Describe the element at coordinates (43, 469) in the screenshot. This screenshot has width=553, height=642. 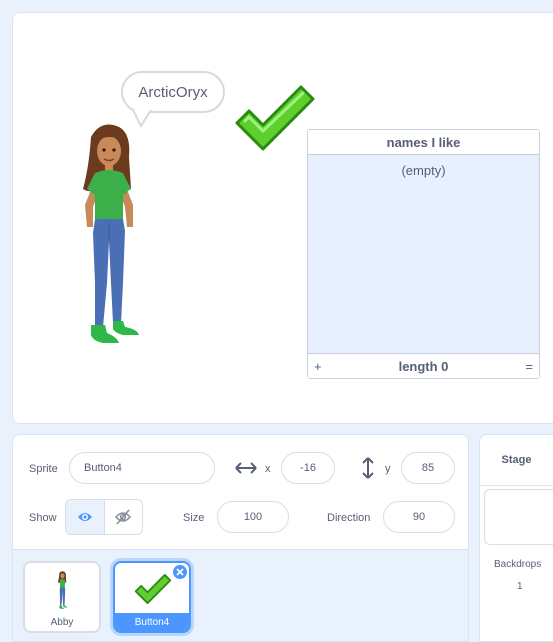
I see `sprite-label: Sprite` at that location.